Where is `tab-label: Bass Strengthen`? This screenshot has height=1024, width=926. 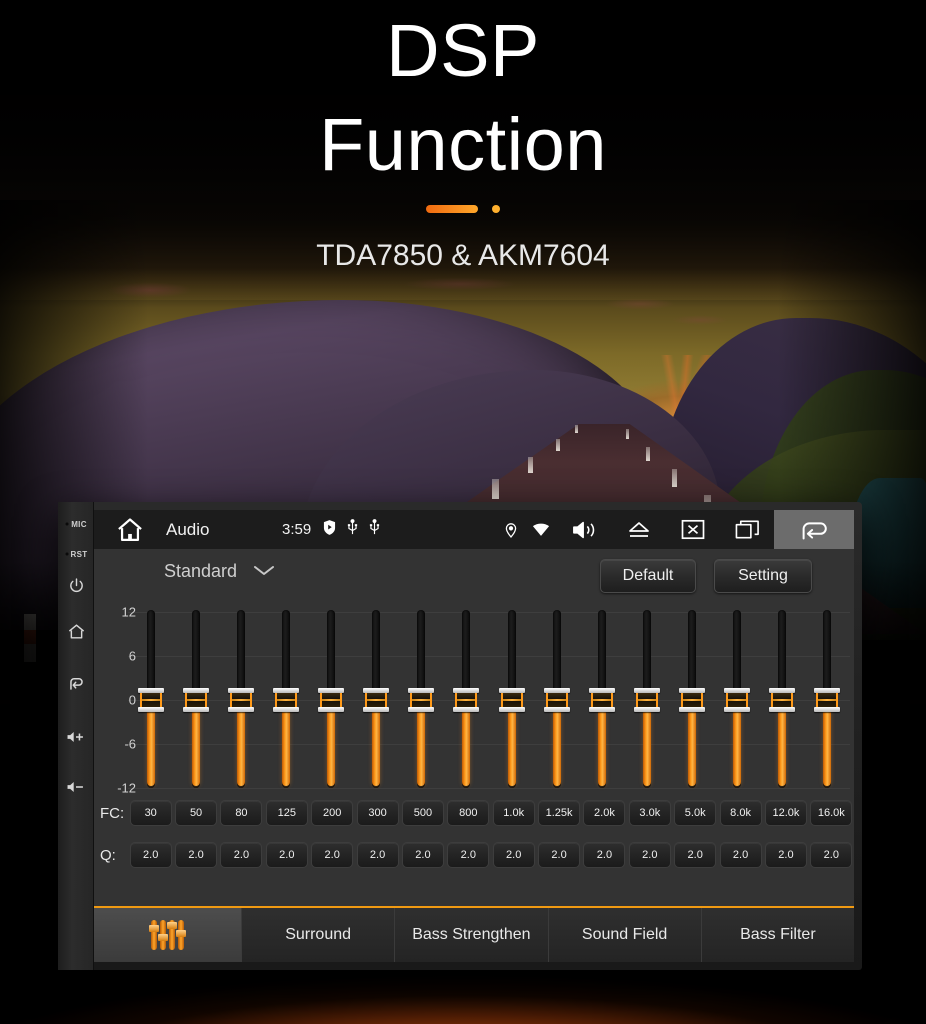 tab-label: Bass Strengthen is located at coordinates (471, 934).